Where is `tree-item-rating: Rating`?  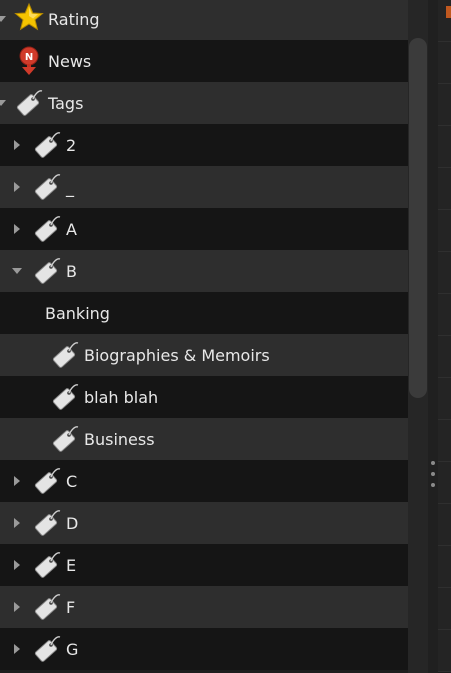 tree-item-rating: Rating is located at coordinates (204, 20).